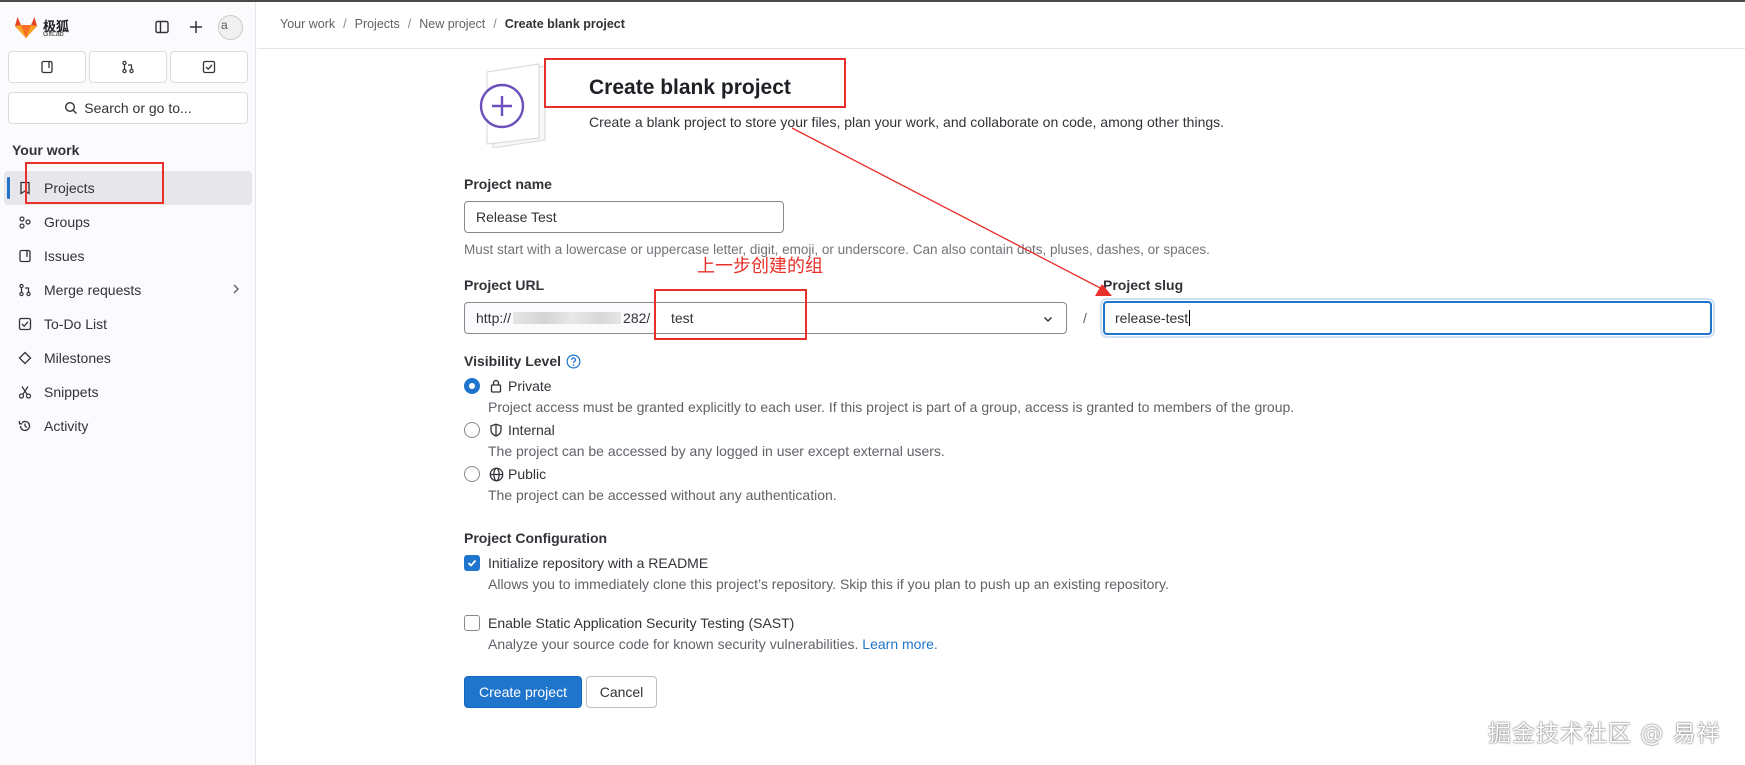 The width and height of the screenshot is (1745, 765). What do you see at coordinates (531, 430) in the screenshot?
I see `visibility-option-label: Internal` at bounding box center [531, 430].